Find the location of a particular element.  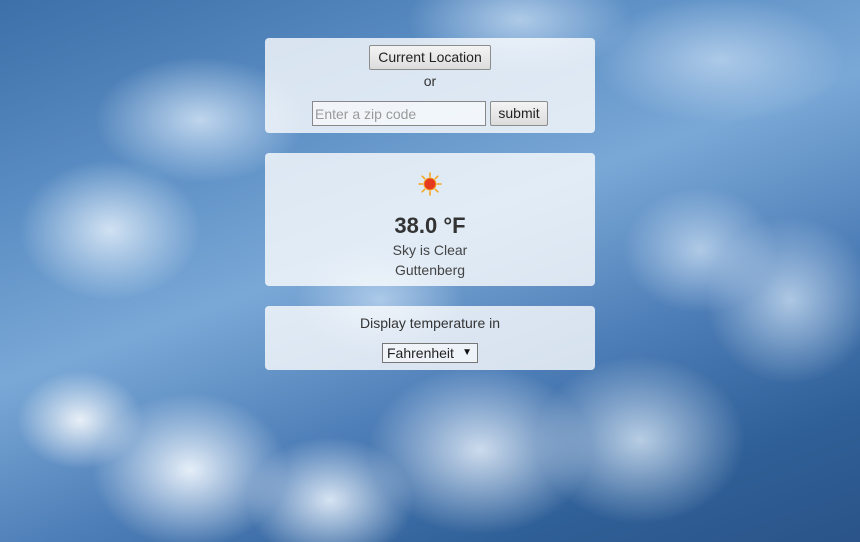

units-label: Display temperature in is located at coordinates (430, 323).